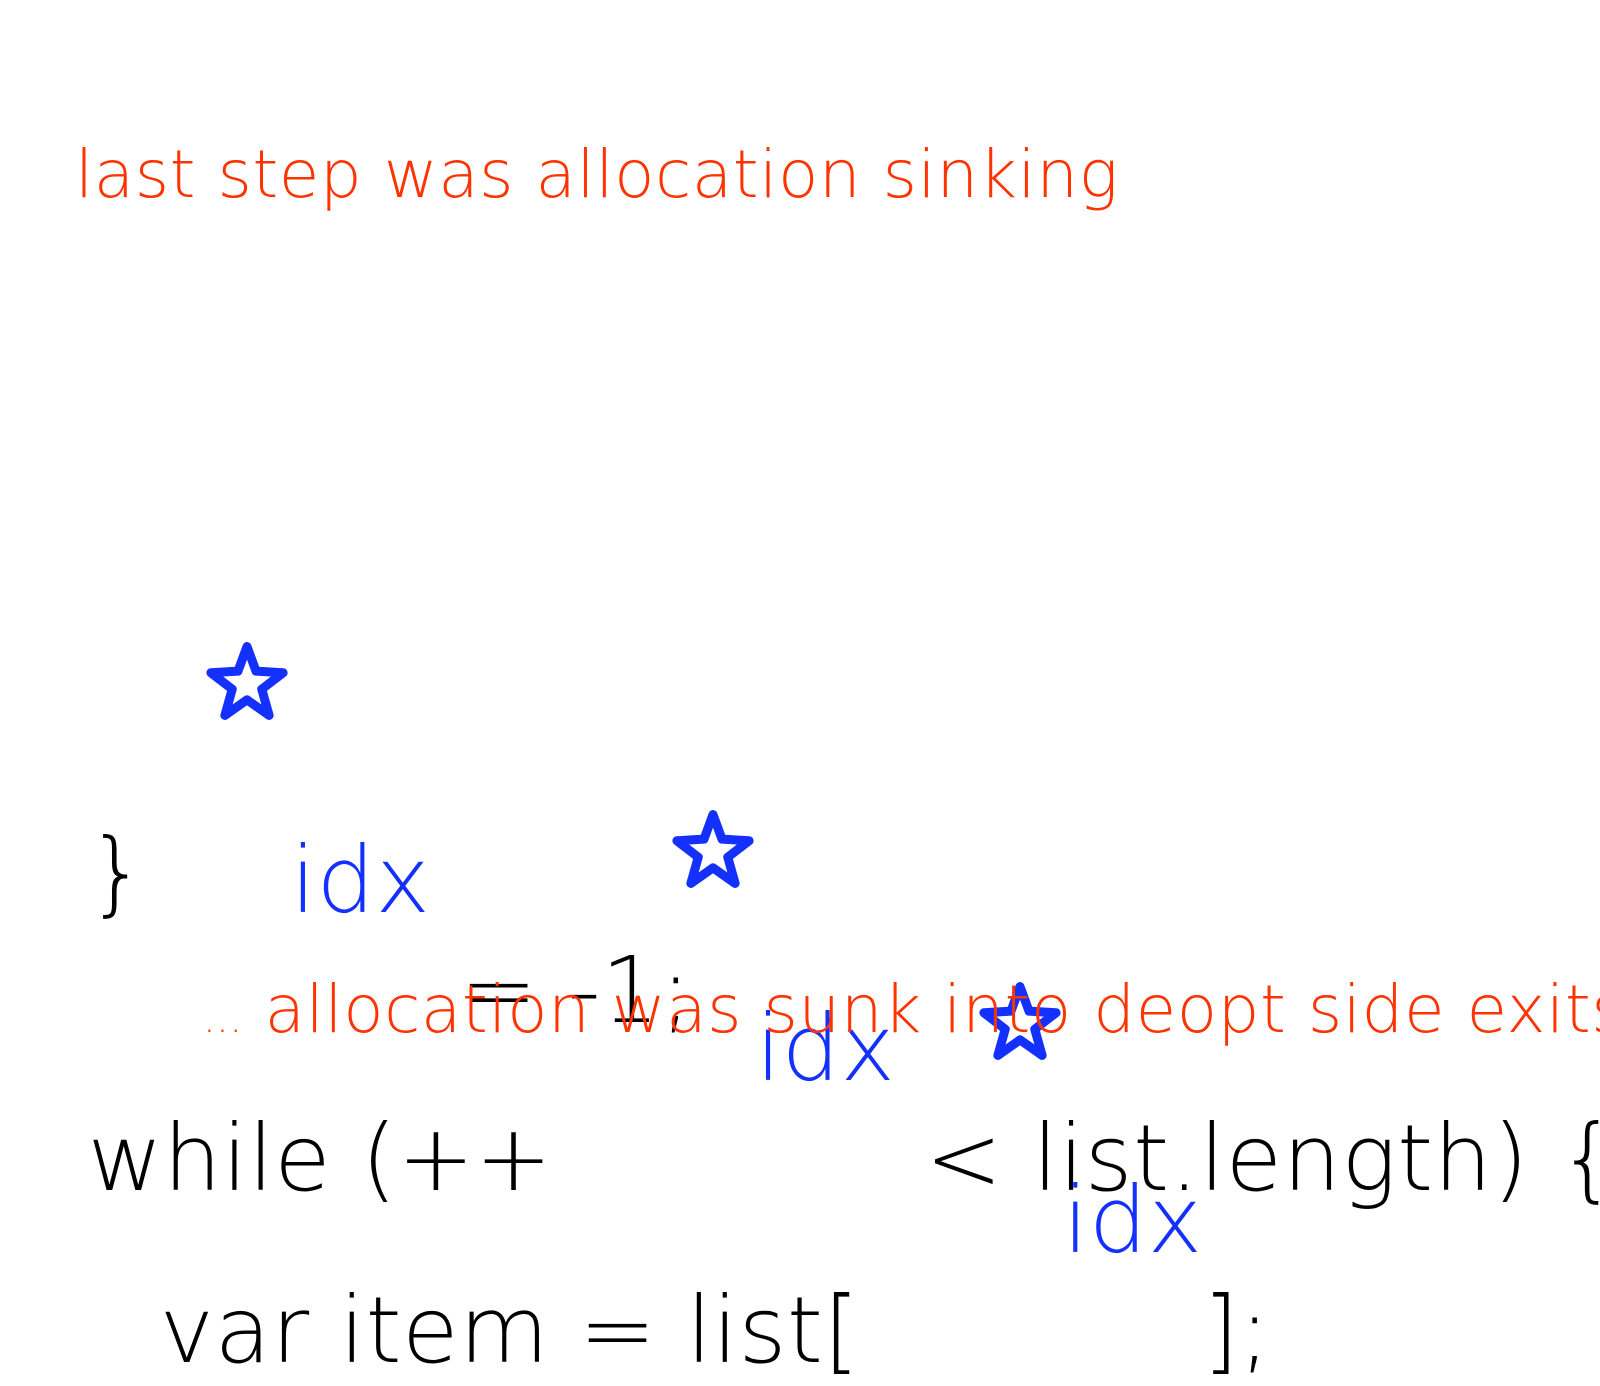 The image size is (1600, 1386). What do you see at coordinates (87, 818) in the screenshot?
I see `code-line-4: }` at bounding box center [87, 818].